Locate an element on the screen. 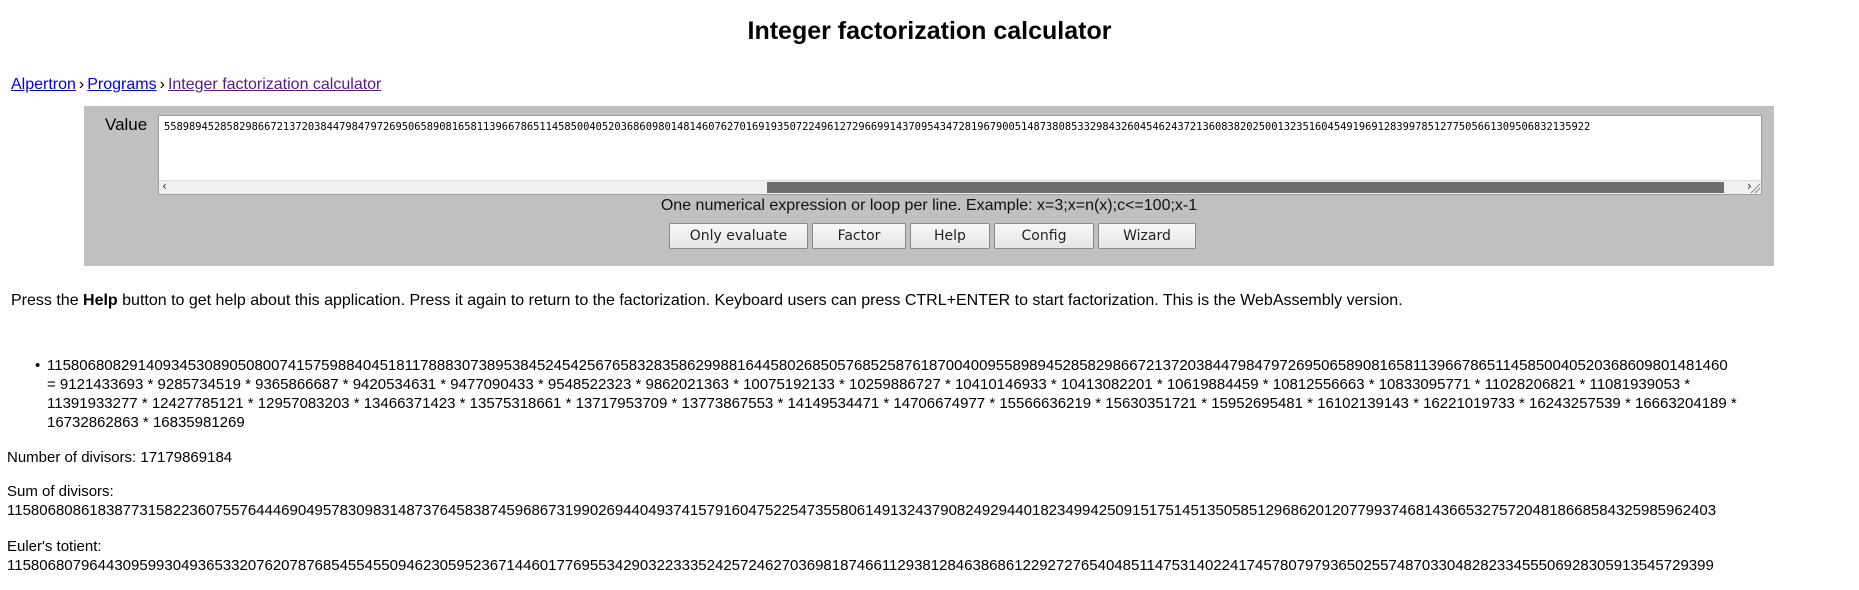  euler-totient-label: Euler's totient: is located at coordinates (54, 546).